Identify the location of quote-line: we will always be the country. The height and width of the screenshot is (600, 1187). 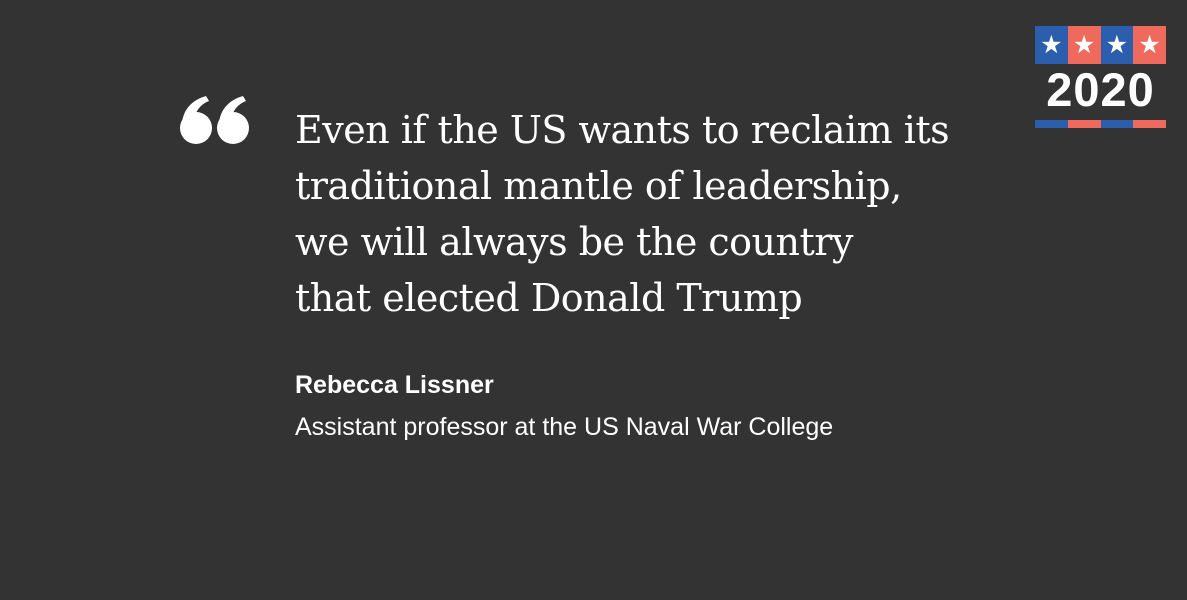
(574, 242).